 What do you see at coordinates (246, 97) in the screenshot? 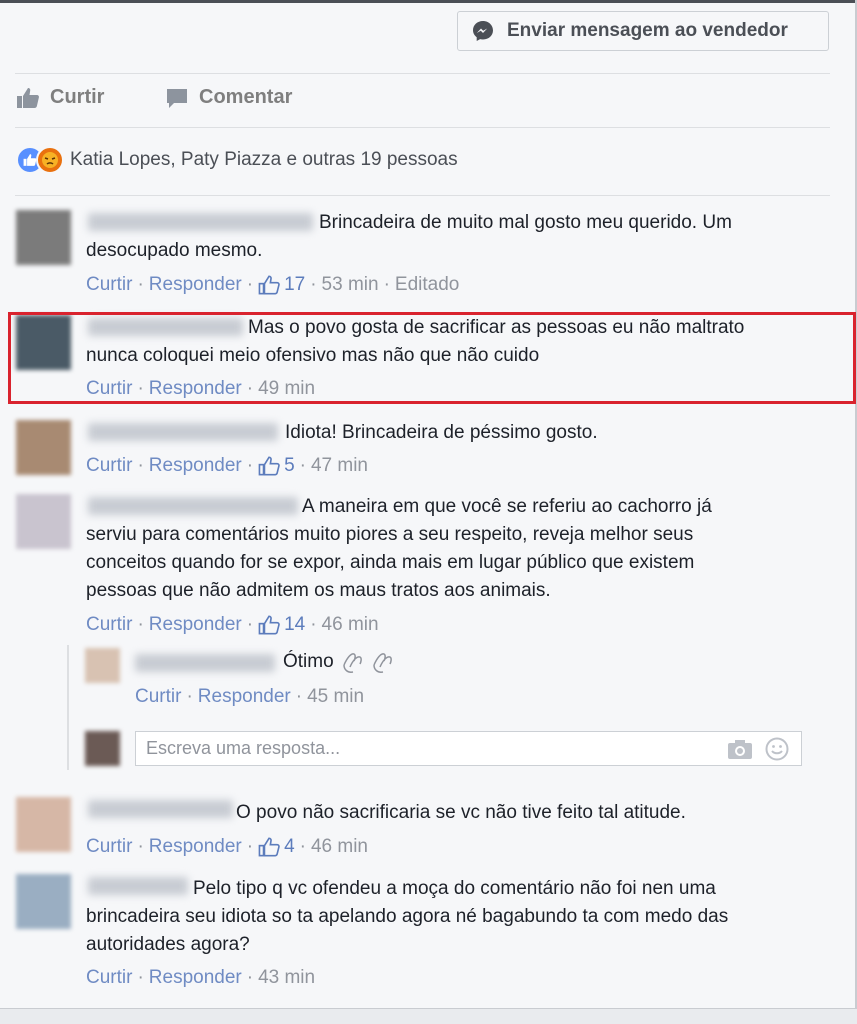
I see `comment-label: Comentar` at bounding box center [246, 97].